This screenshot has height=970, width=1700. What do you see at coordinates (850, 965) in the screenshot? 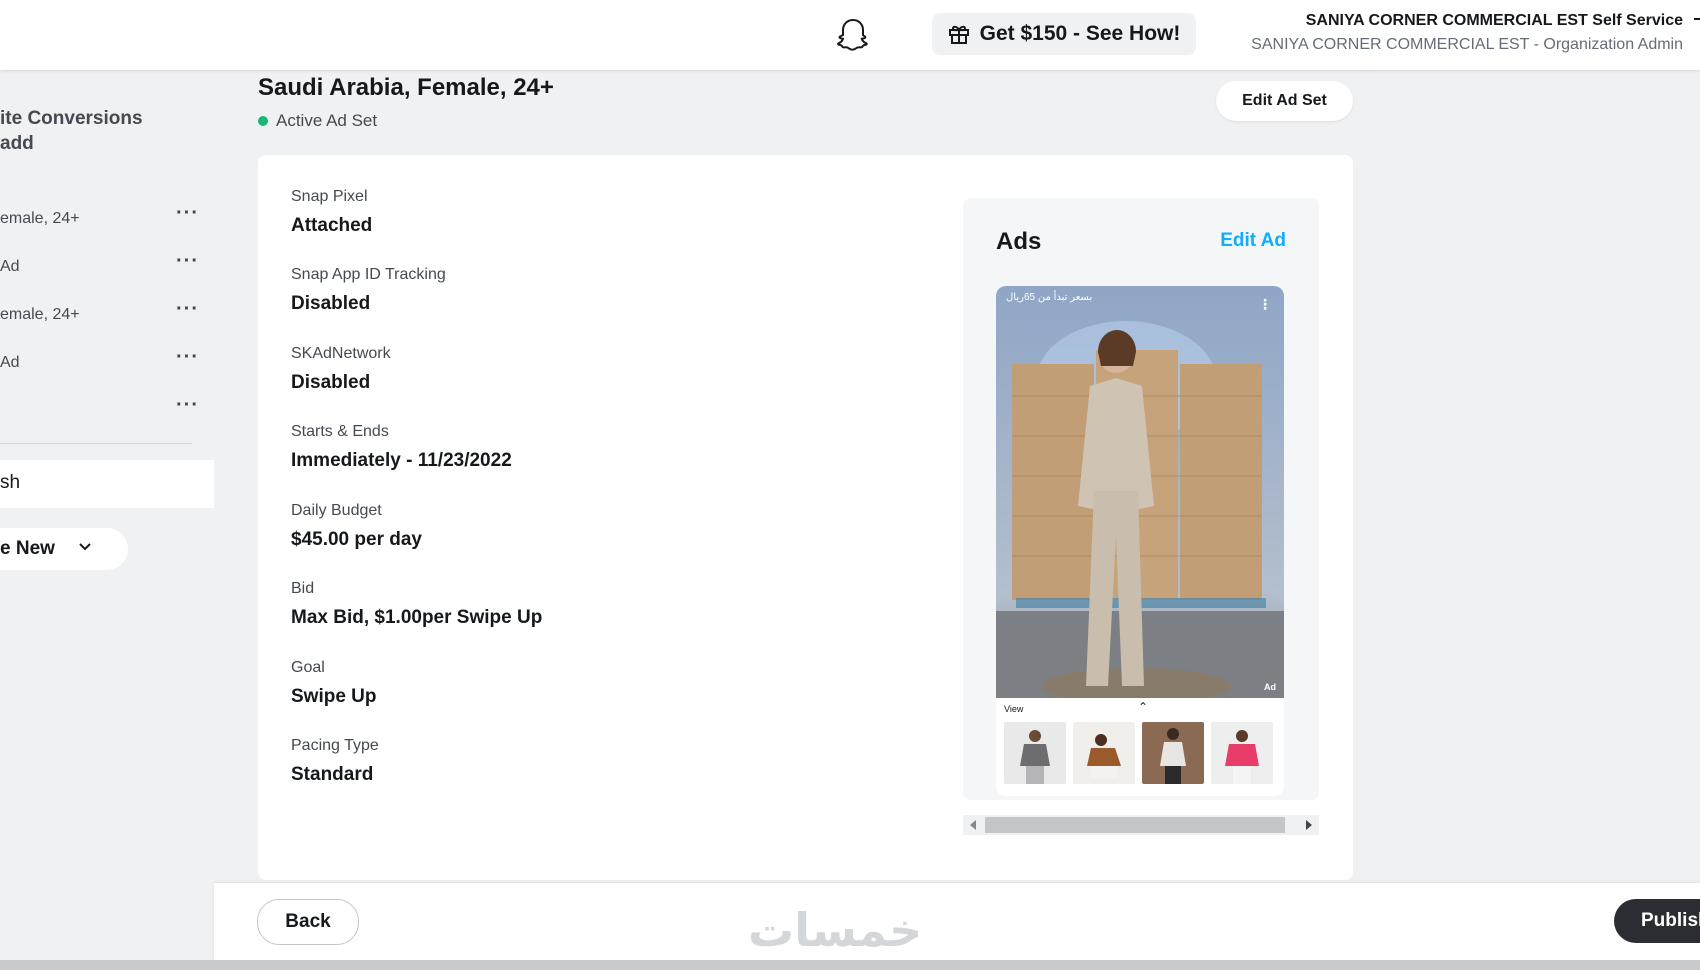
I see `window-bottom-strip` at bounding box center [850, 965].